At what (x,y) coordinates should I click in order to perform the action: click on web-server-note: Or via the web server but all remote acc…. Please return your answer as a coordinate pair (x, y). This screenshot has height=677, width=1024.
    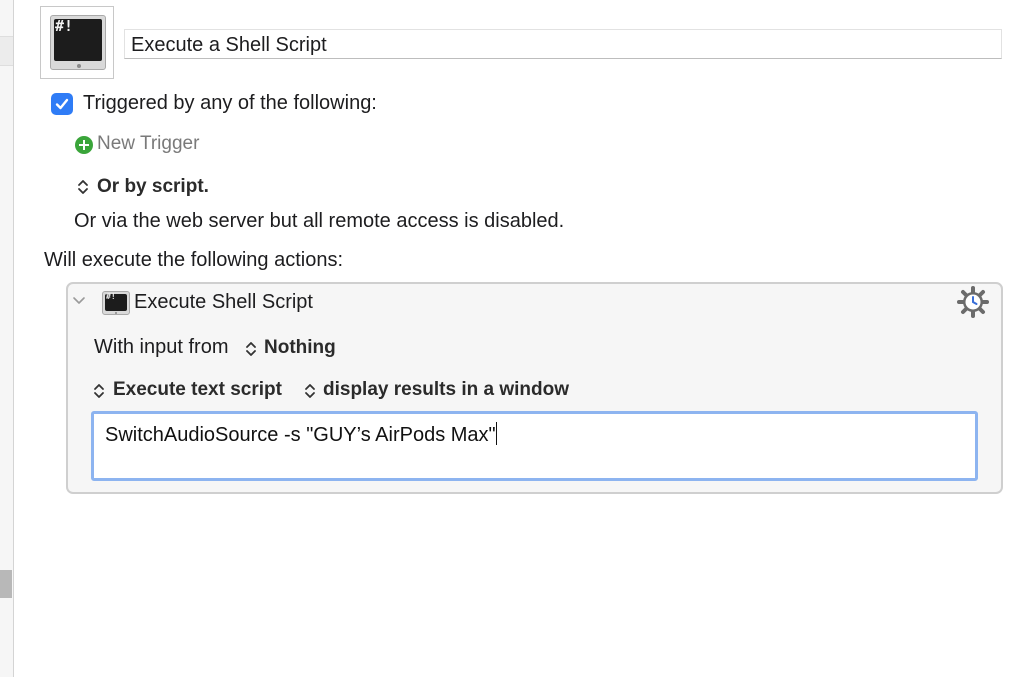
    Looking at the image, I should click on (319, 221).